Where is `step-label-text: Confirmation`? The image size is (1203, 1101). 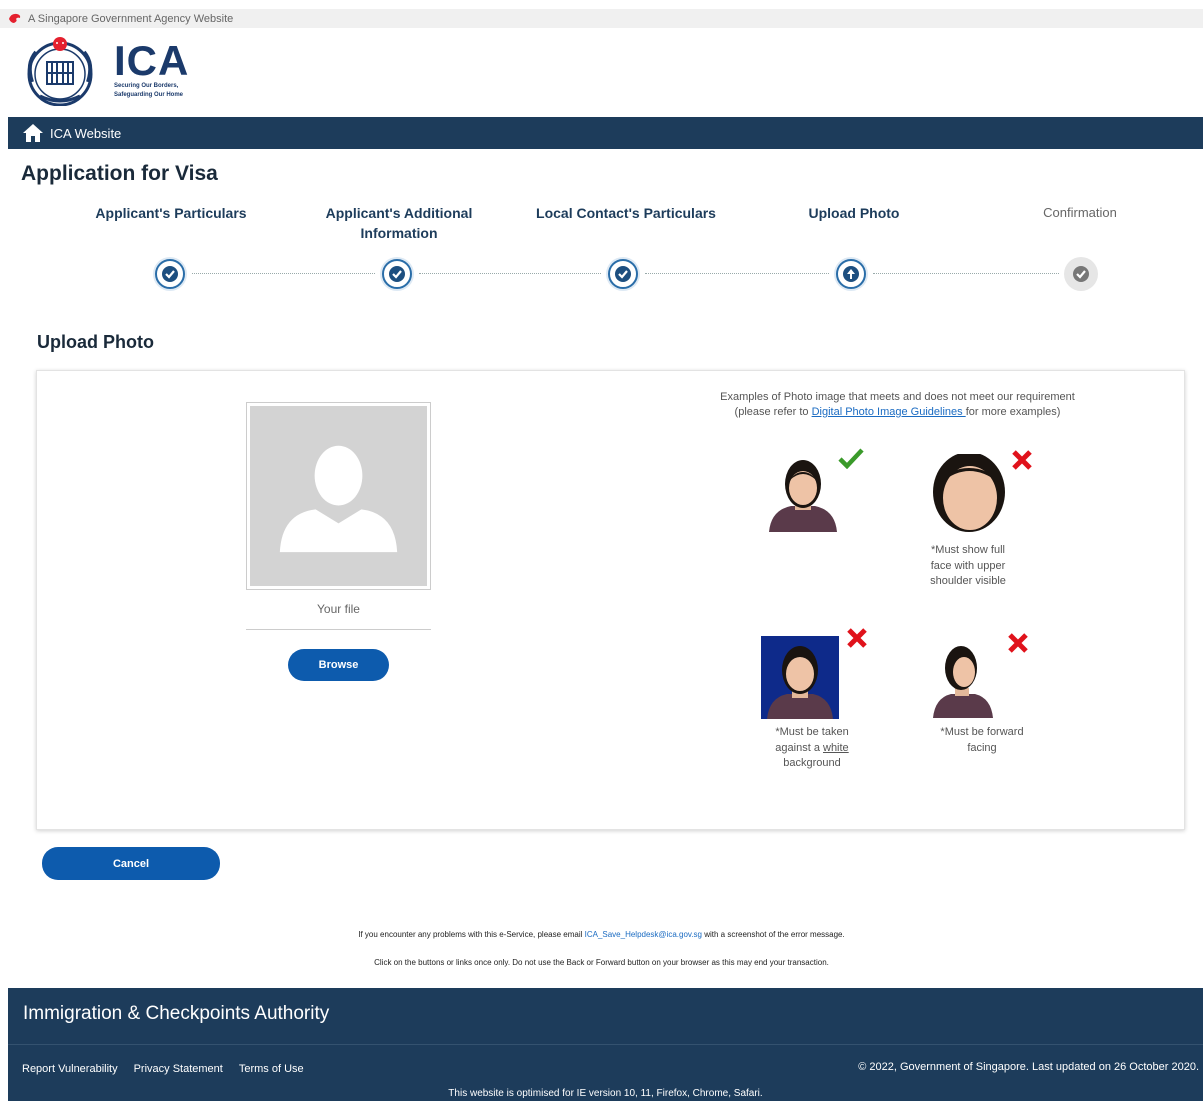
step-label-text: Confirmation is located at coordinates (1080, 212).